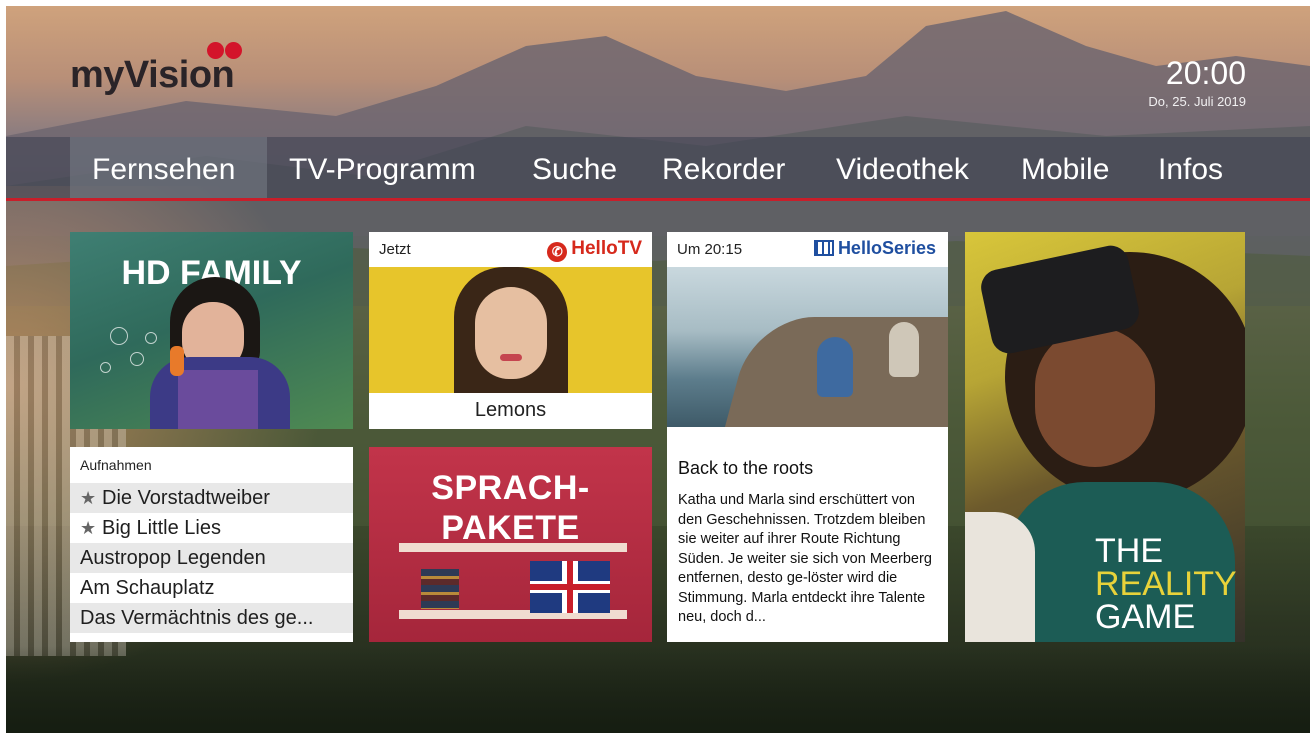  Describe the element at coordinates (574, 167) in the screenshot. I see `nav-item-suche: Suche` at that location.